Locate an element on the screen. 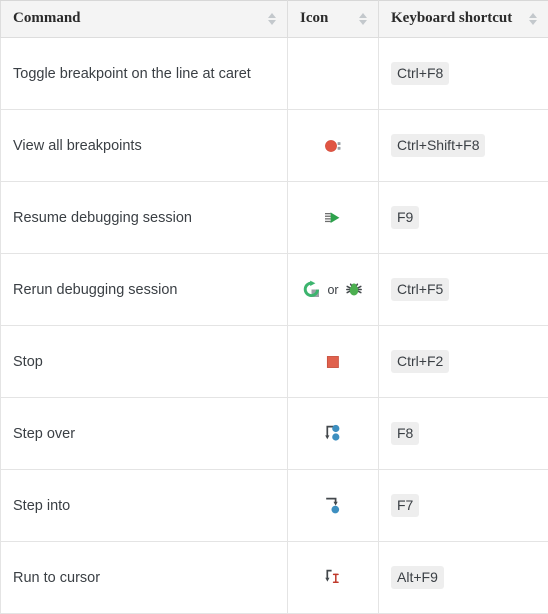 This screenshot has height=614, width=548. cell-command: Step into is located at coordinates (144, 506).